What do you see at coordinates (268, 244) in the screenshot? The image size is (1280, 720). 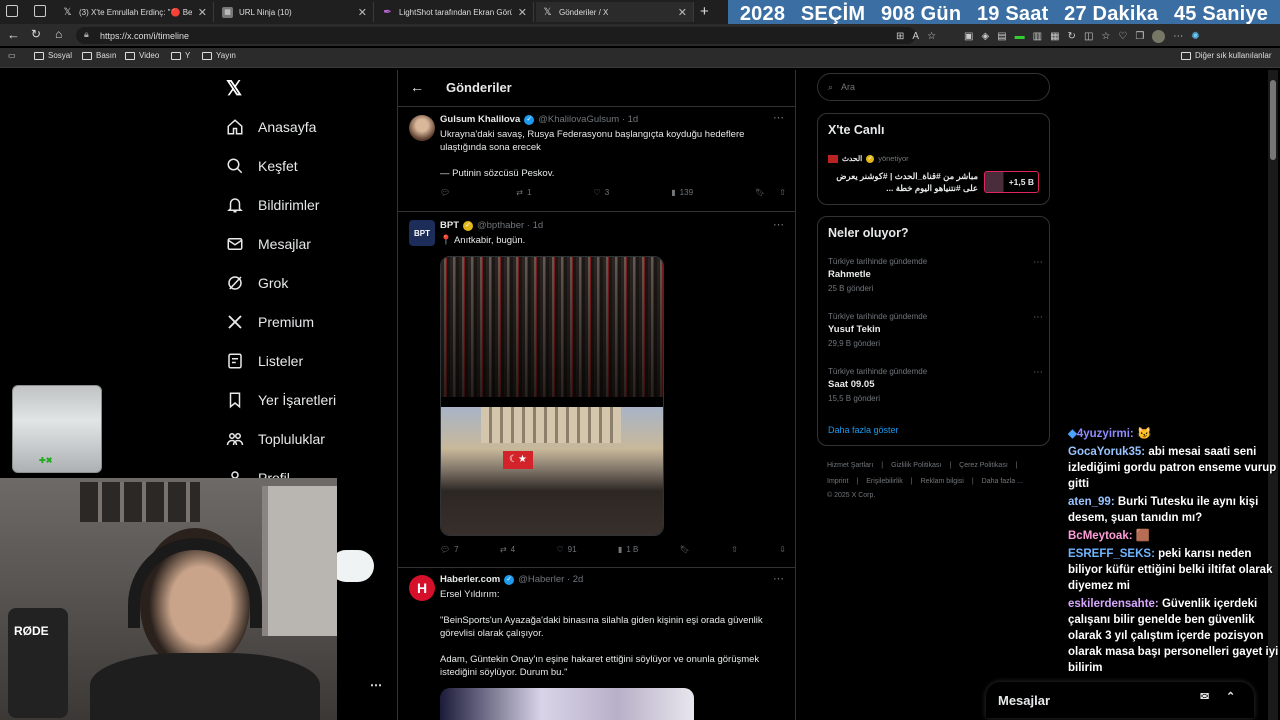 I see `nav-messages: Mesajlar` at bounding box center [268, 244].